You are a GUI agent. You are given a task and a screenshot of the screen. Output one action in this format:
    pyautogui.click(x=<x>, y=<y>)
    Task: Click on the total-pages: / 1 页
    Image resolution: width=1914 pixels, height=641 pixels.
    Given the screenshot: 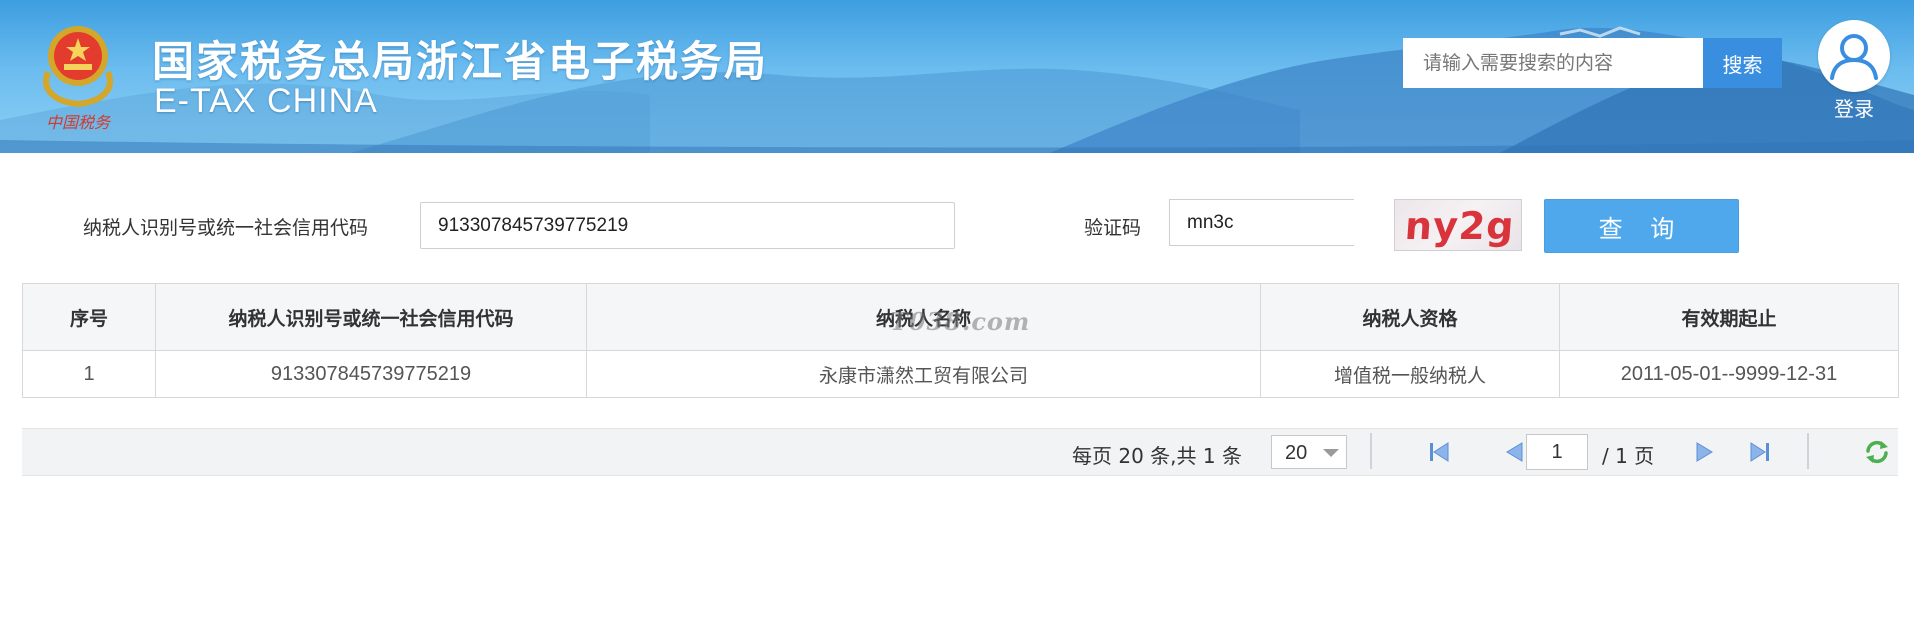 What is the action you would take?
    pyautogui.click(x=1628, y=456)
    